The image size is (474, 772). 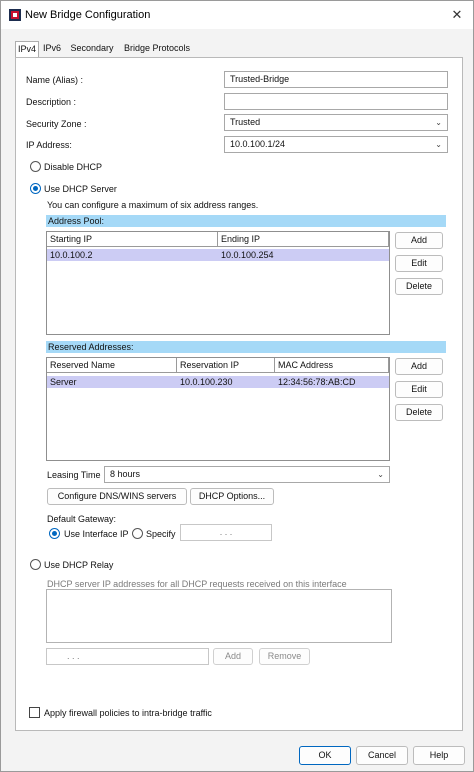 What do you see at coordinates (336, 79) in the screenshot?
I see `name-field: Trusted-Bridge` at bounding box center [336, 79].